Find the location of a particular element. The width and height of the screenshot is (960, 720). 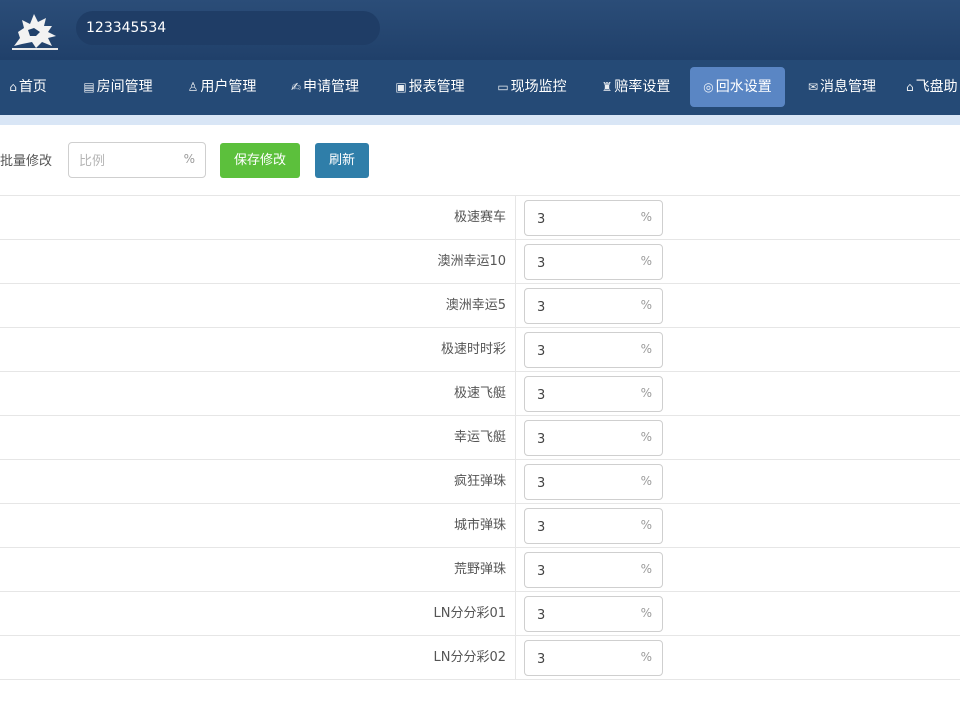

nav-item-label: 申请管理 is located at coordinates (331, 87).